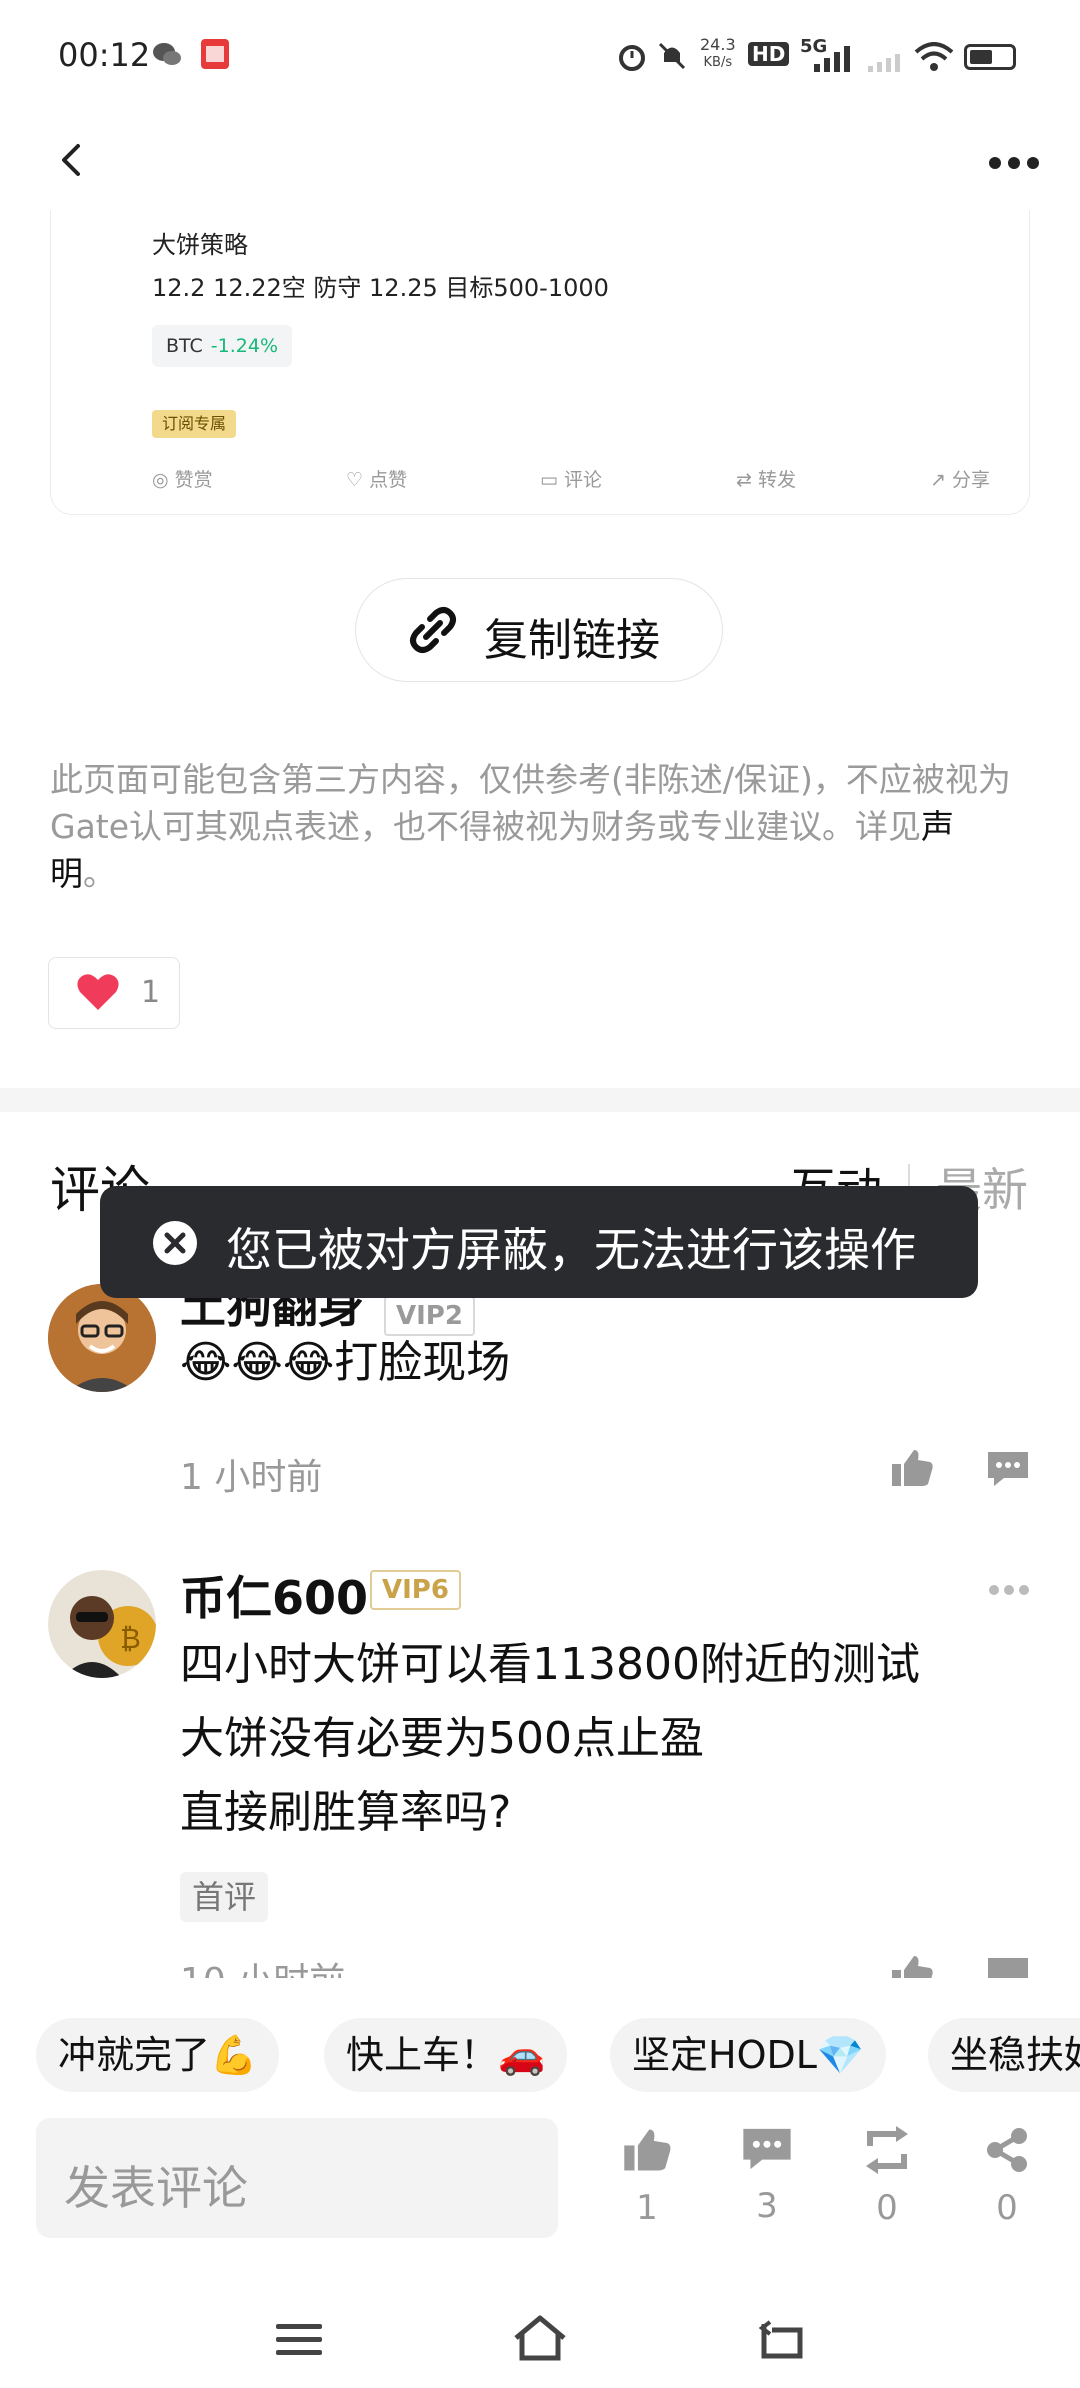 Image resolution: width=1080 pixels, height=2388 pixels. Describe the element at coordinates (182, 480) in the screenshot. I see `card-action-tip: ◎ 赞赏` at that location.